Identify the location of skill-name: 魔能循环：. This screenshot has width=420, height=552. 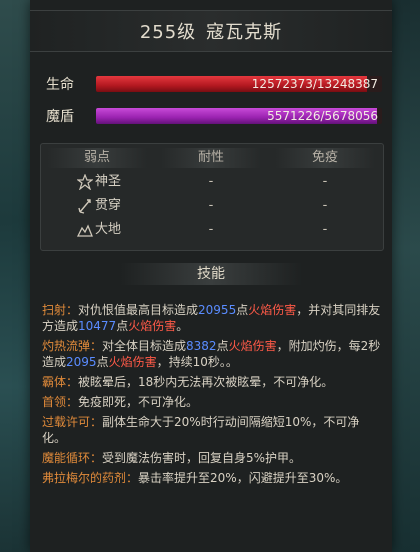
(72, 458).